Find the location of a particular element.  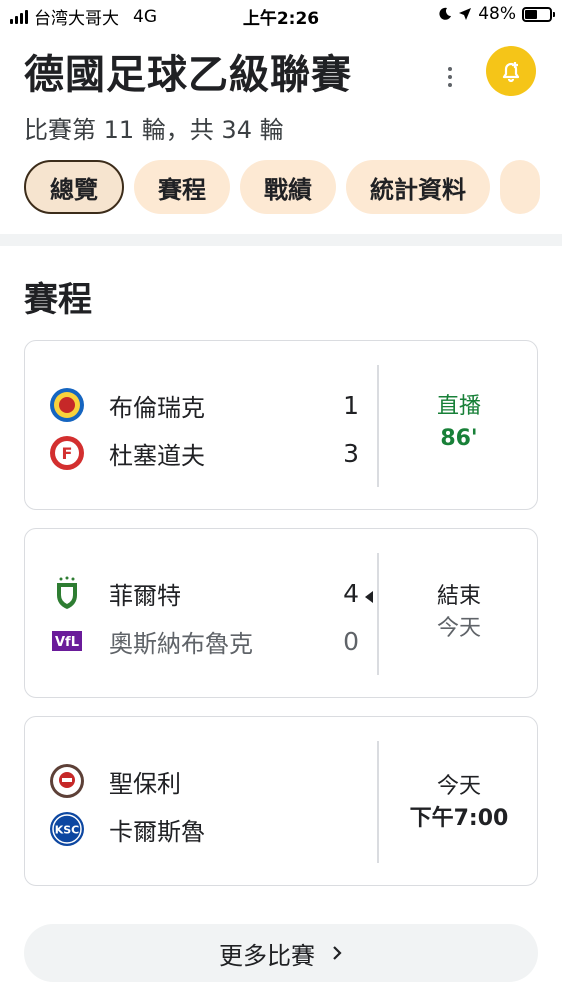

home-team-row: 菲爾特 4 is located at coordinates (204, 593).